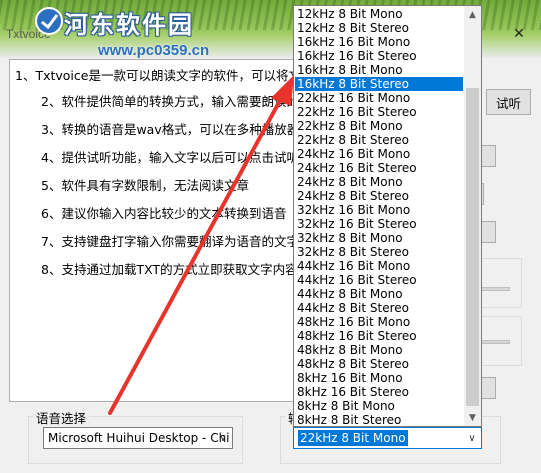 This screenshot has width=541, height=473. I want to click on close-icon: ✕, so click(519, 34).